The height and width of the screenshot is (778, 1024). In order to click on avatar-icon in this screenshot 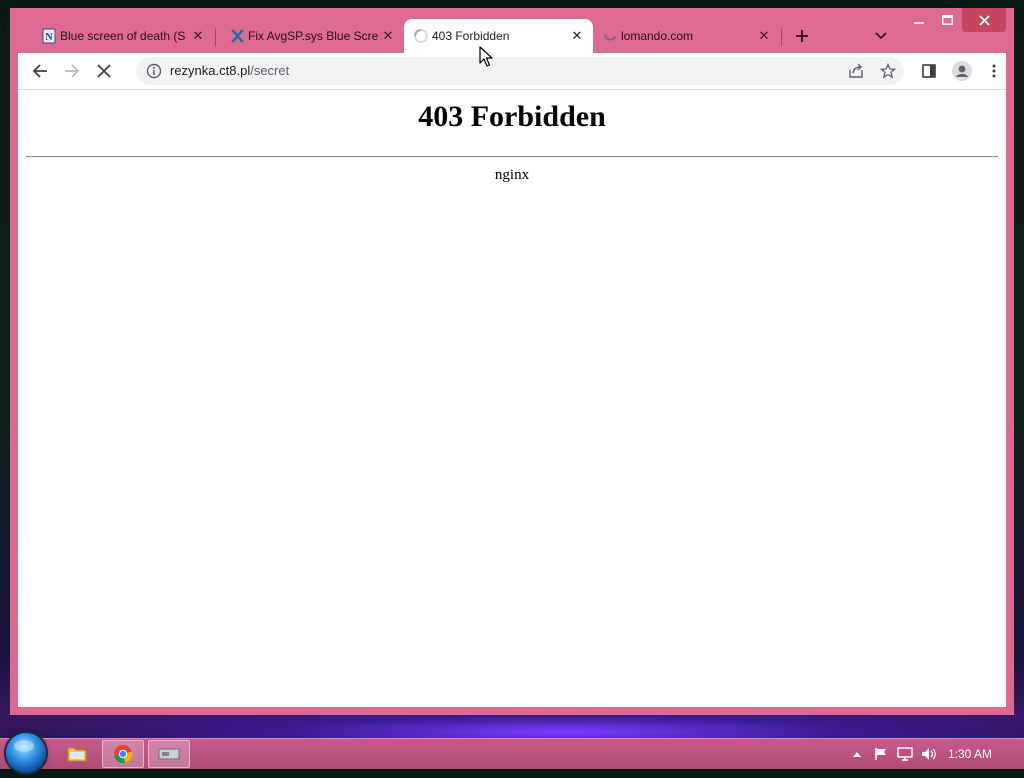, I will do `click(962, 71)`.